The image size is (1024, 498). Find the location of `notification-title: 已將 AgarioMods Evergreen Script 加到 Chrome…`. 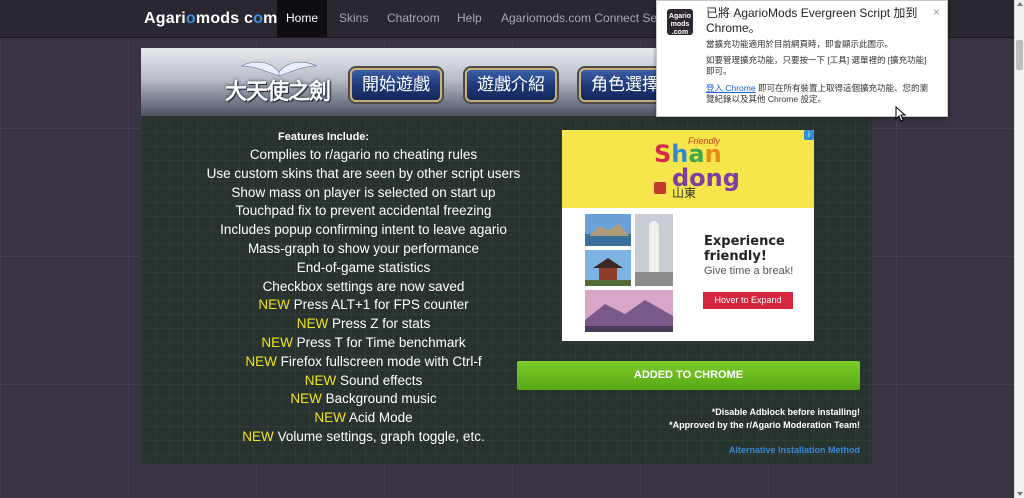

notification-title: 已將 AgarioMods Evergreen Script 加到 Chrome… is located at coordinates (812, 20).